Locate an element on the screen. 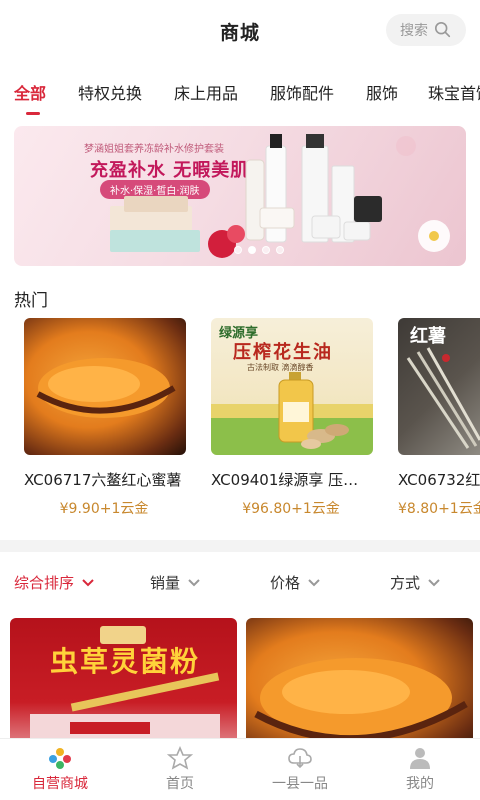 Image resolution: width=480 pixels, height=800 pixels. category-tabs: 全部 特权兑换 床上用品 服饰配件 服饰 珠宝首饰 is located at coordinates (240, 94).